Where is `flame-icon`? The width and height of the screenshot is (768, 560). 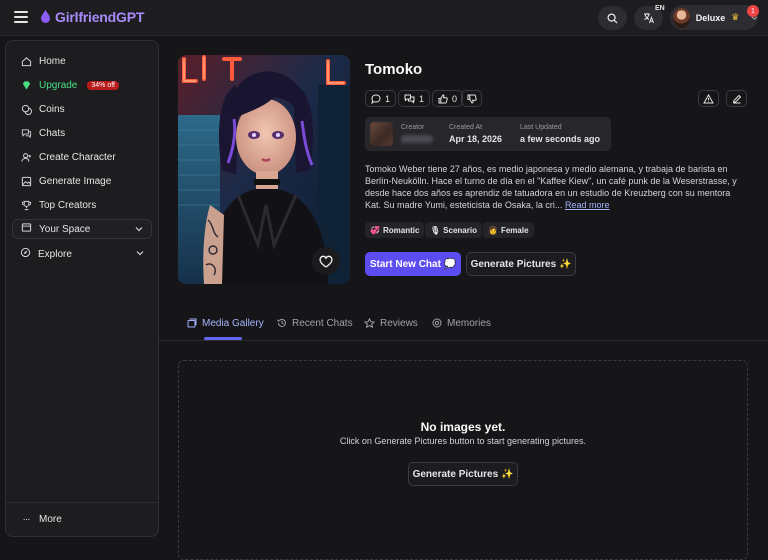
flame-icon is located at coordinates (45, 16).